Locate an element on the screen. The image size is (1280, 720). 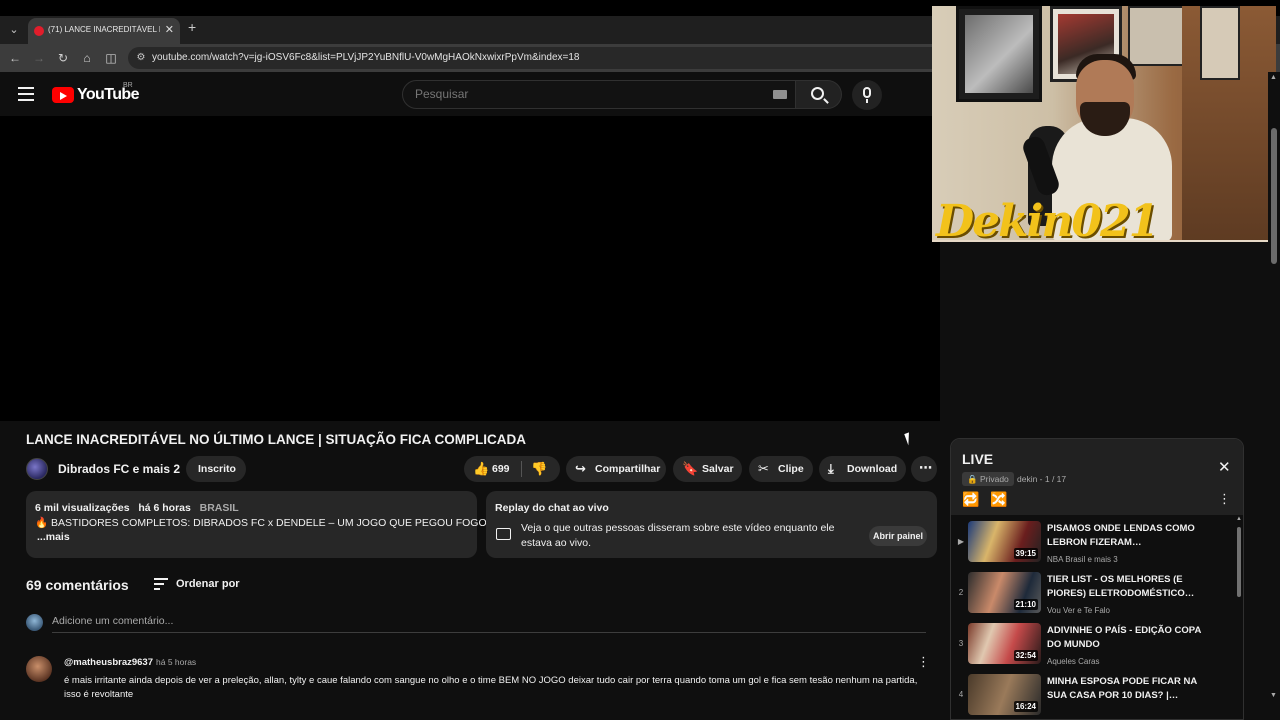
like-dislike-group: 👍 699 👎 is located at coordinates (512, 469).